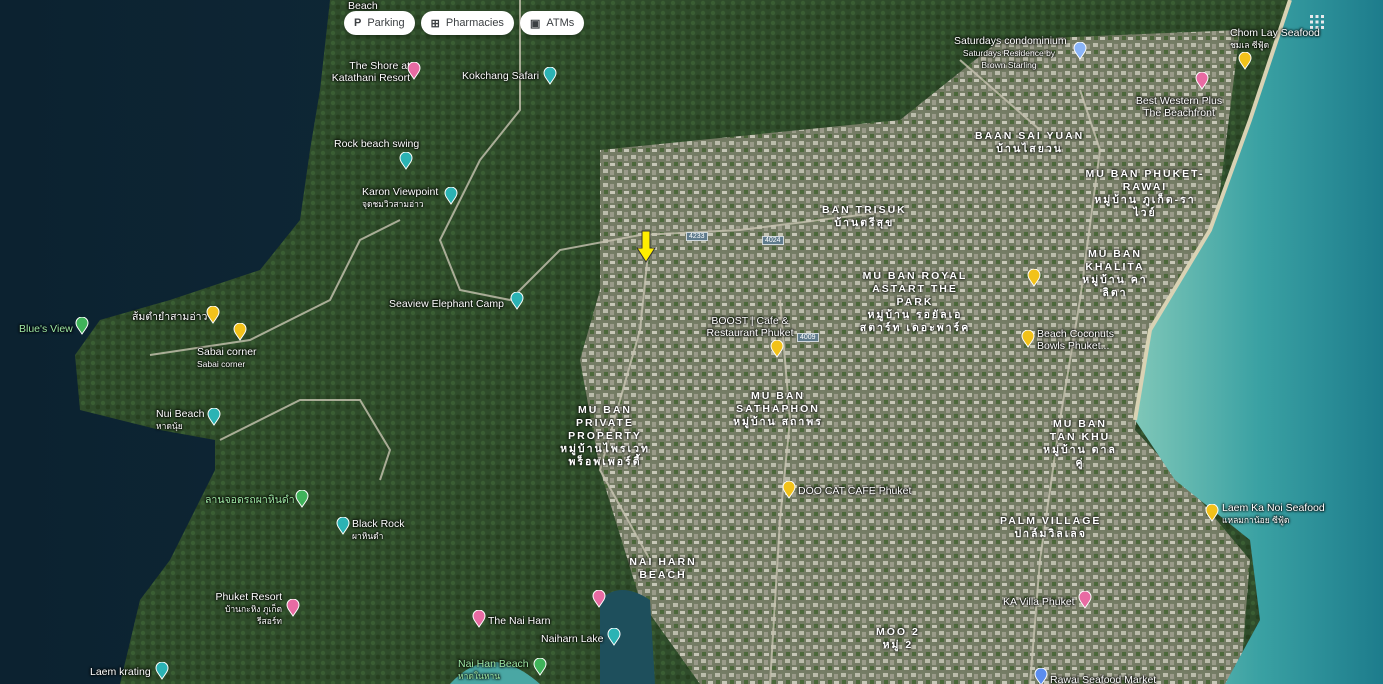 The height and width of the screenshot is (684, 1383). I want to click on parking-filter-chip: P Parking, so click(379, 23).